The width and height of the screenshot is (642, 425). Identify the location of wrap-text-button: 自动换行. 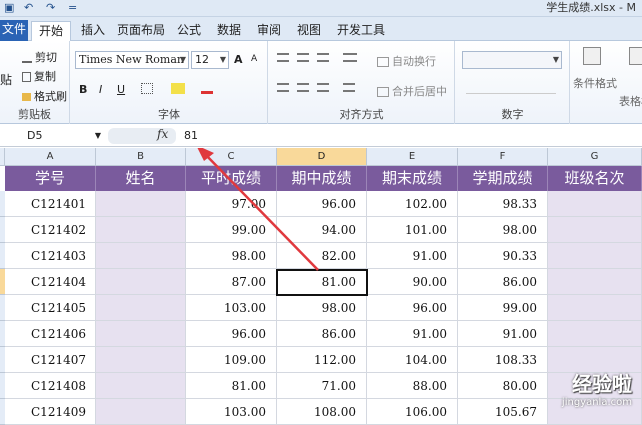
(406, 61).